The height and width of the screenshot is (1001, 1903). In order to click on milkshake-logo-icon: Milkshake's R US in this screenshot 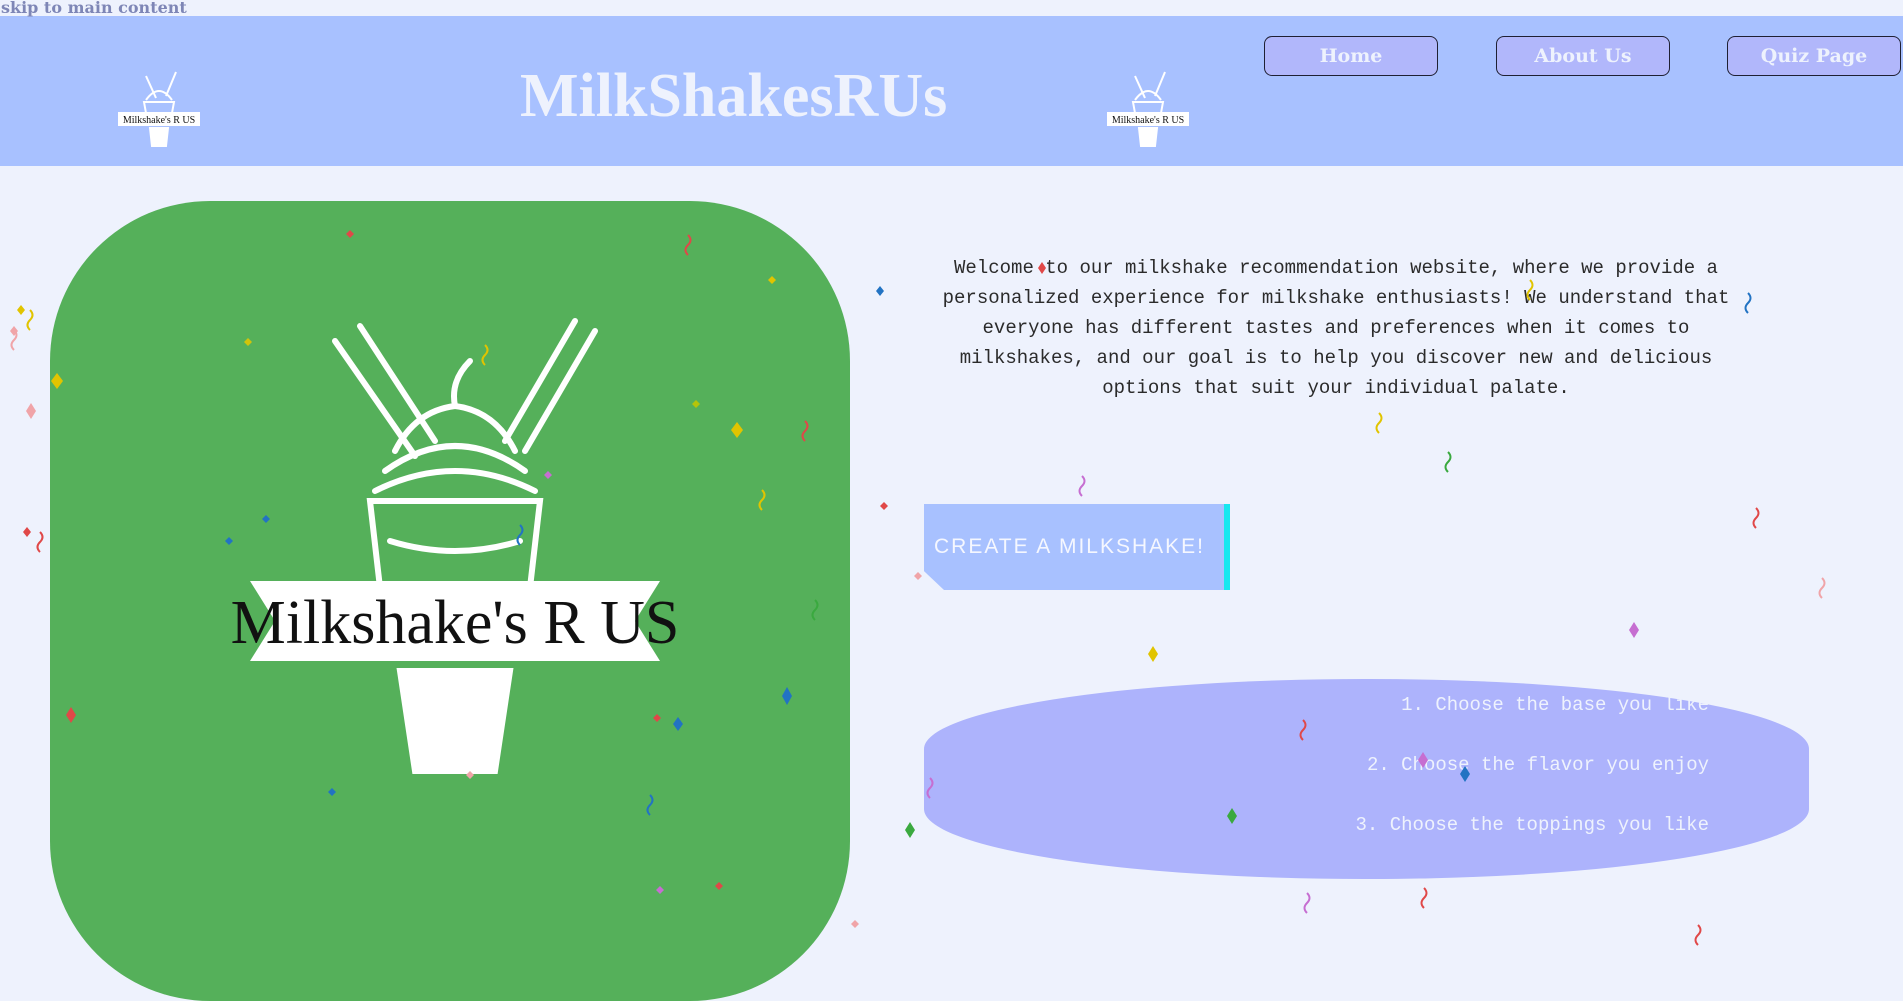, I will do `click(455, 546)`.